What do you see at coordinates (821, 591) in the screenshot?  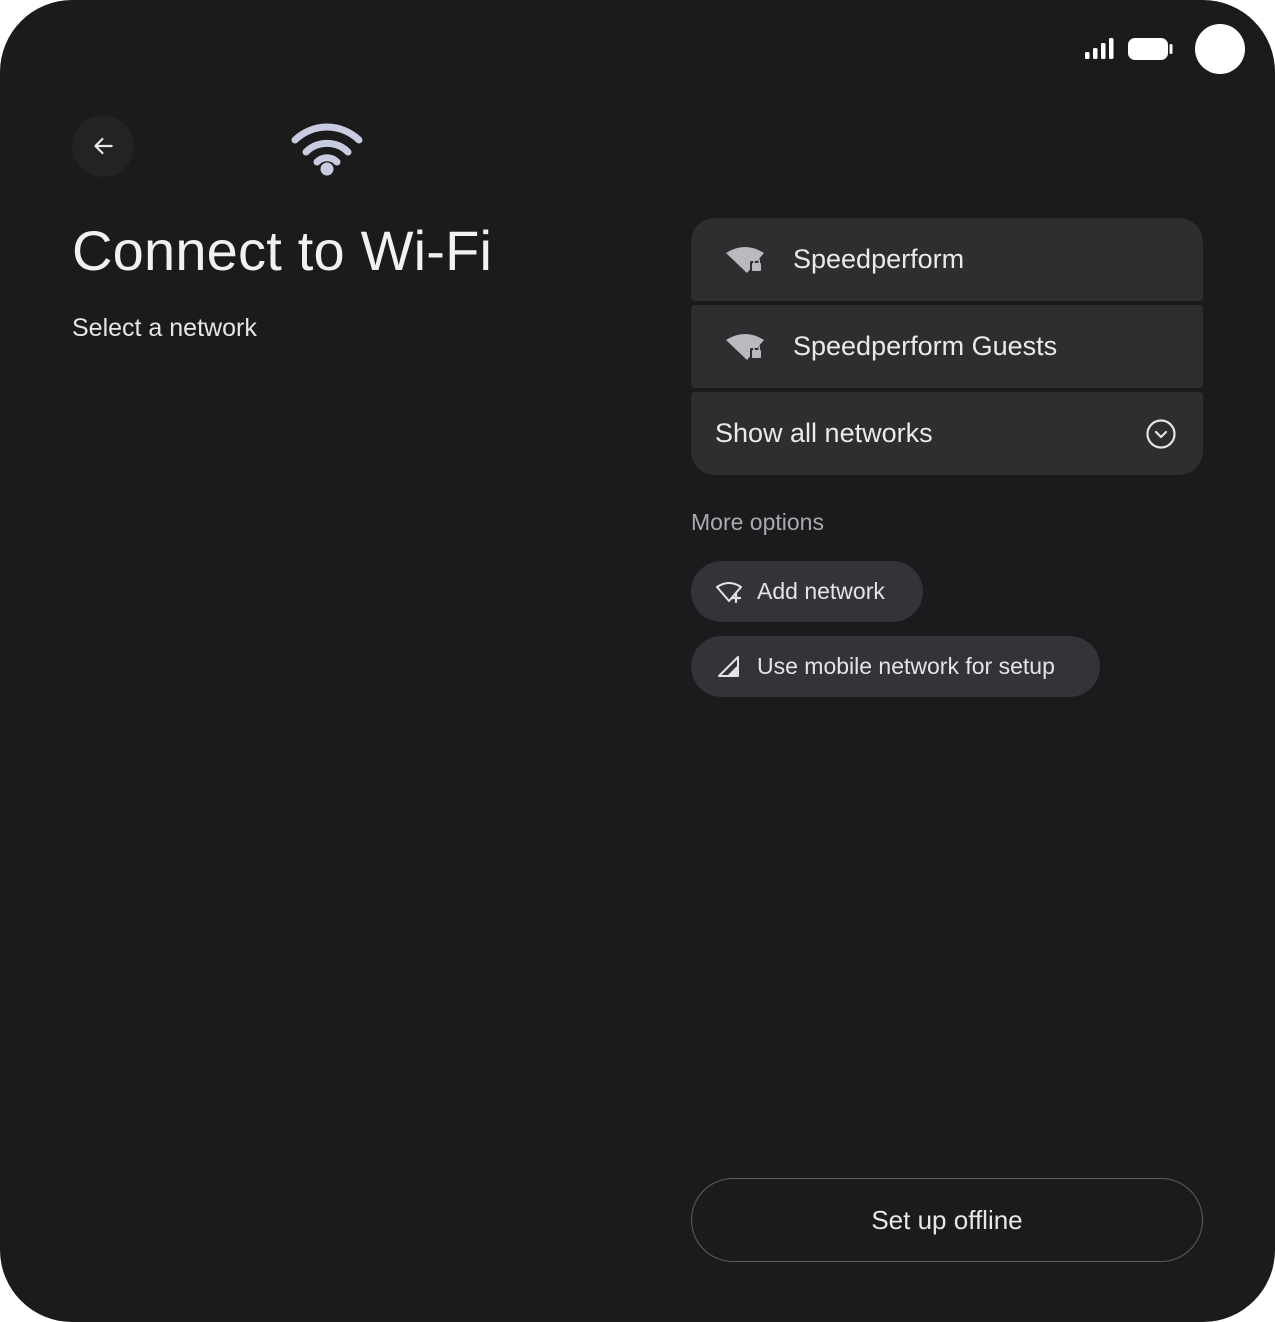 I see `add-network-label: Add network` at bounding box center [821, 591].